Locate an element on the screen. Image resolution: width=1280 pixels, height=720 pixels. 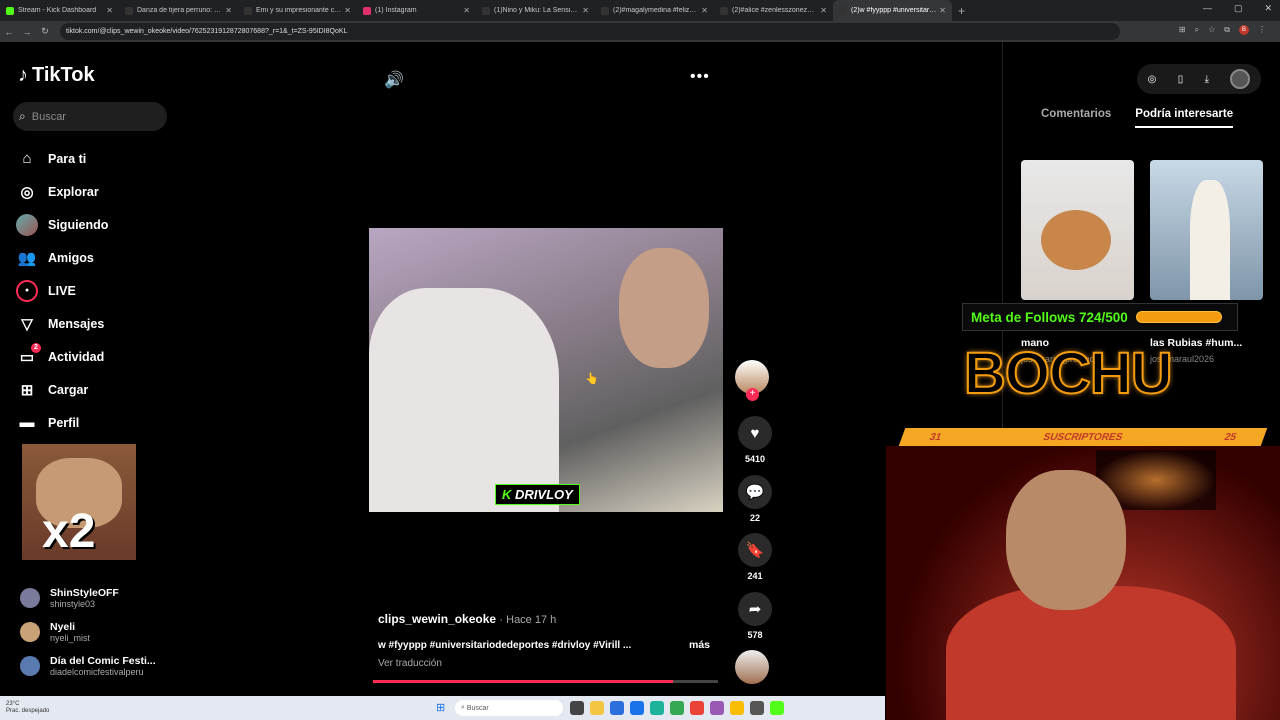
store-icon is located at coordinates (617, 708).